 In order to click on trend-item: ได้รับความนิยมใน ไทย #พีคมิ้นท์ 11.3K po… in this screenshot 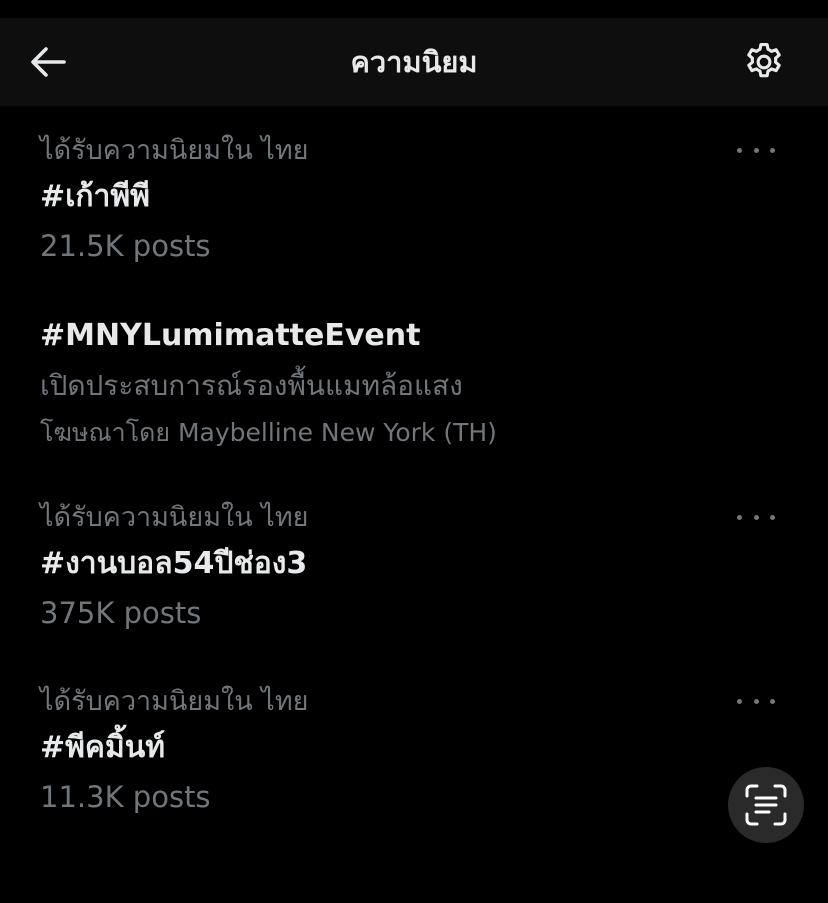, I will do `click(414, 751)`.